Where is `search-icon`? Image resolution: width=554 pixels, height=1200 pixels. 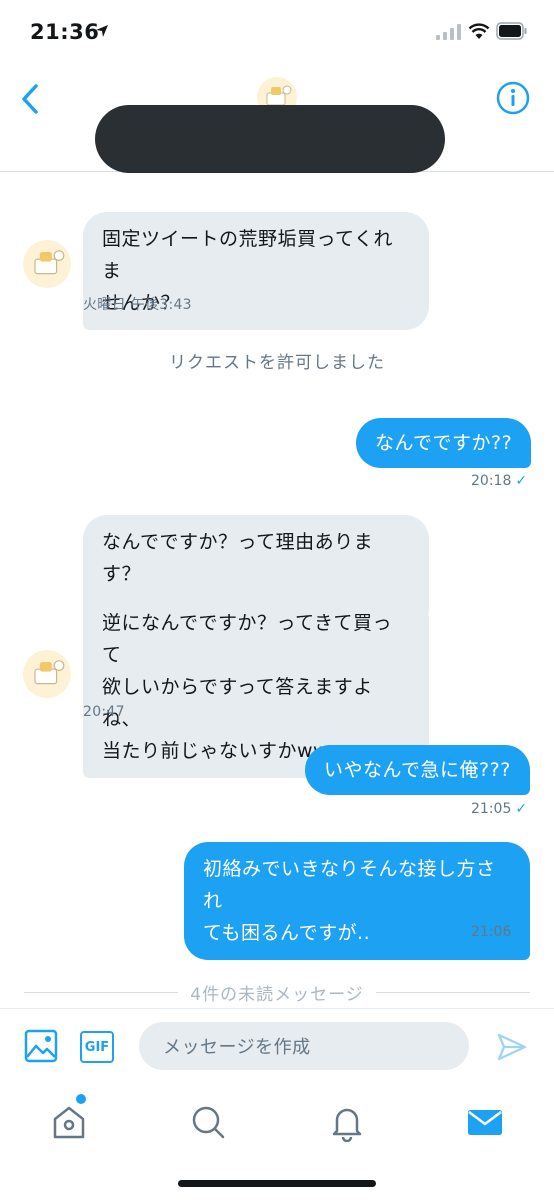
search-icon is located at coordinates (208, 1122).